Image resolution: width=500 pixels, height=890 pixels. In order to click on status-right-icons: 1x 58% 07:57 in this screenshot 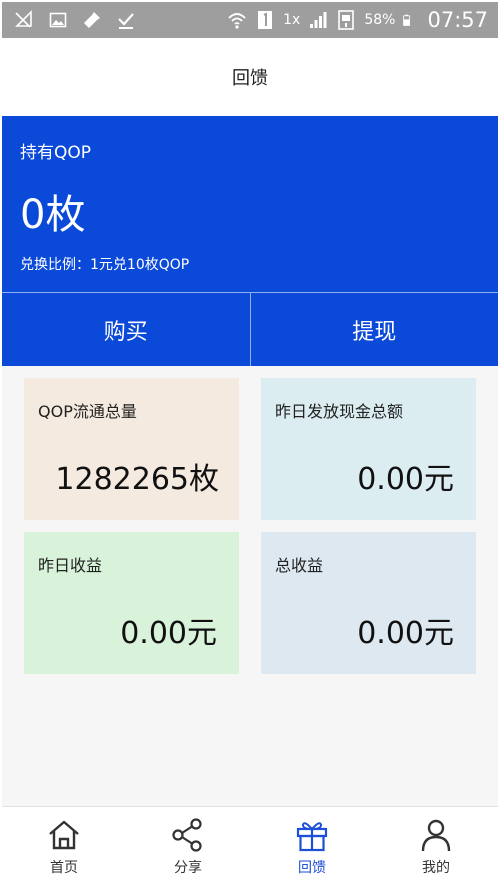, I will do `click(357, 20)`.